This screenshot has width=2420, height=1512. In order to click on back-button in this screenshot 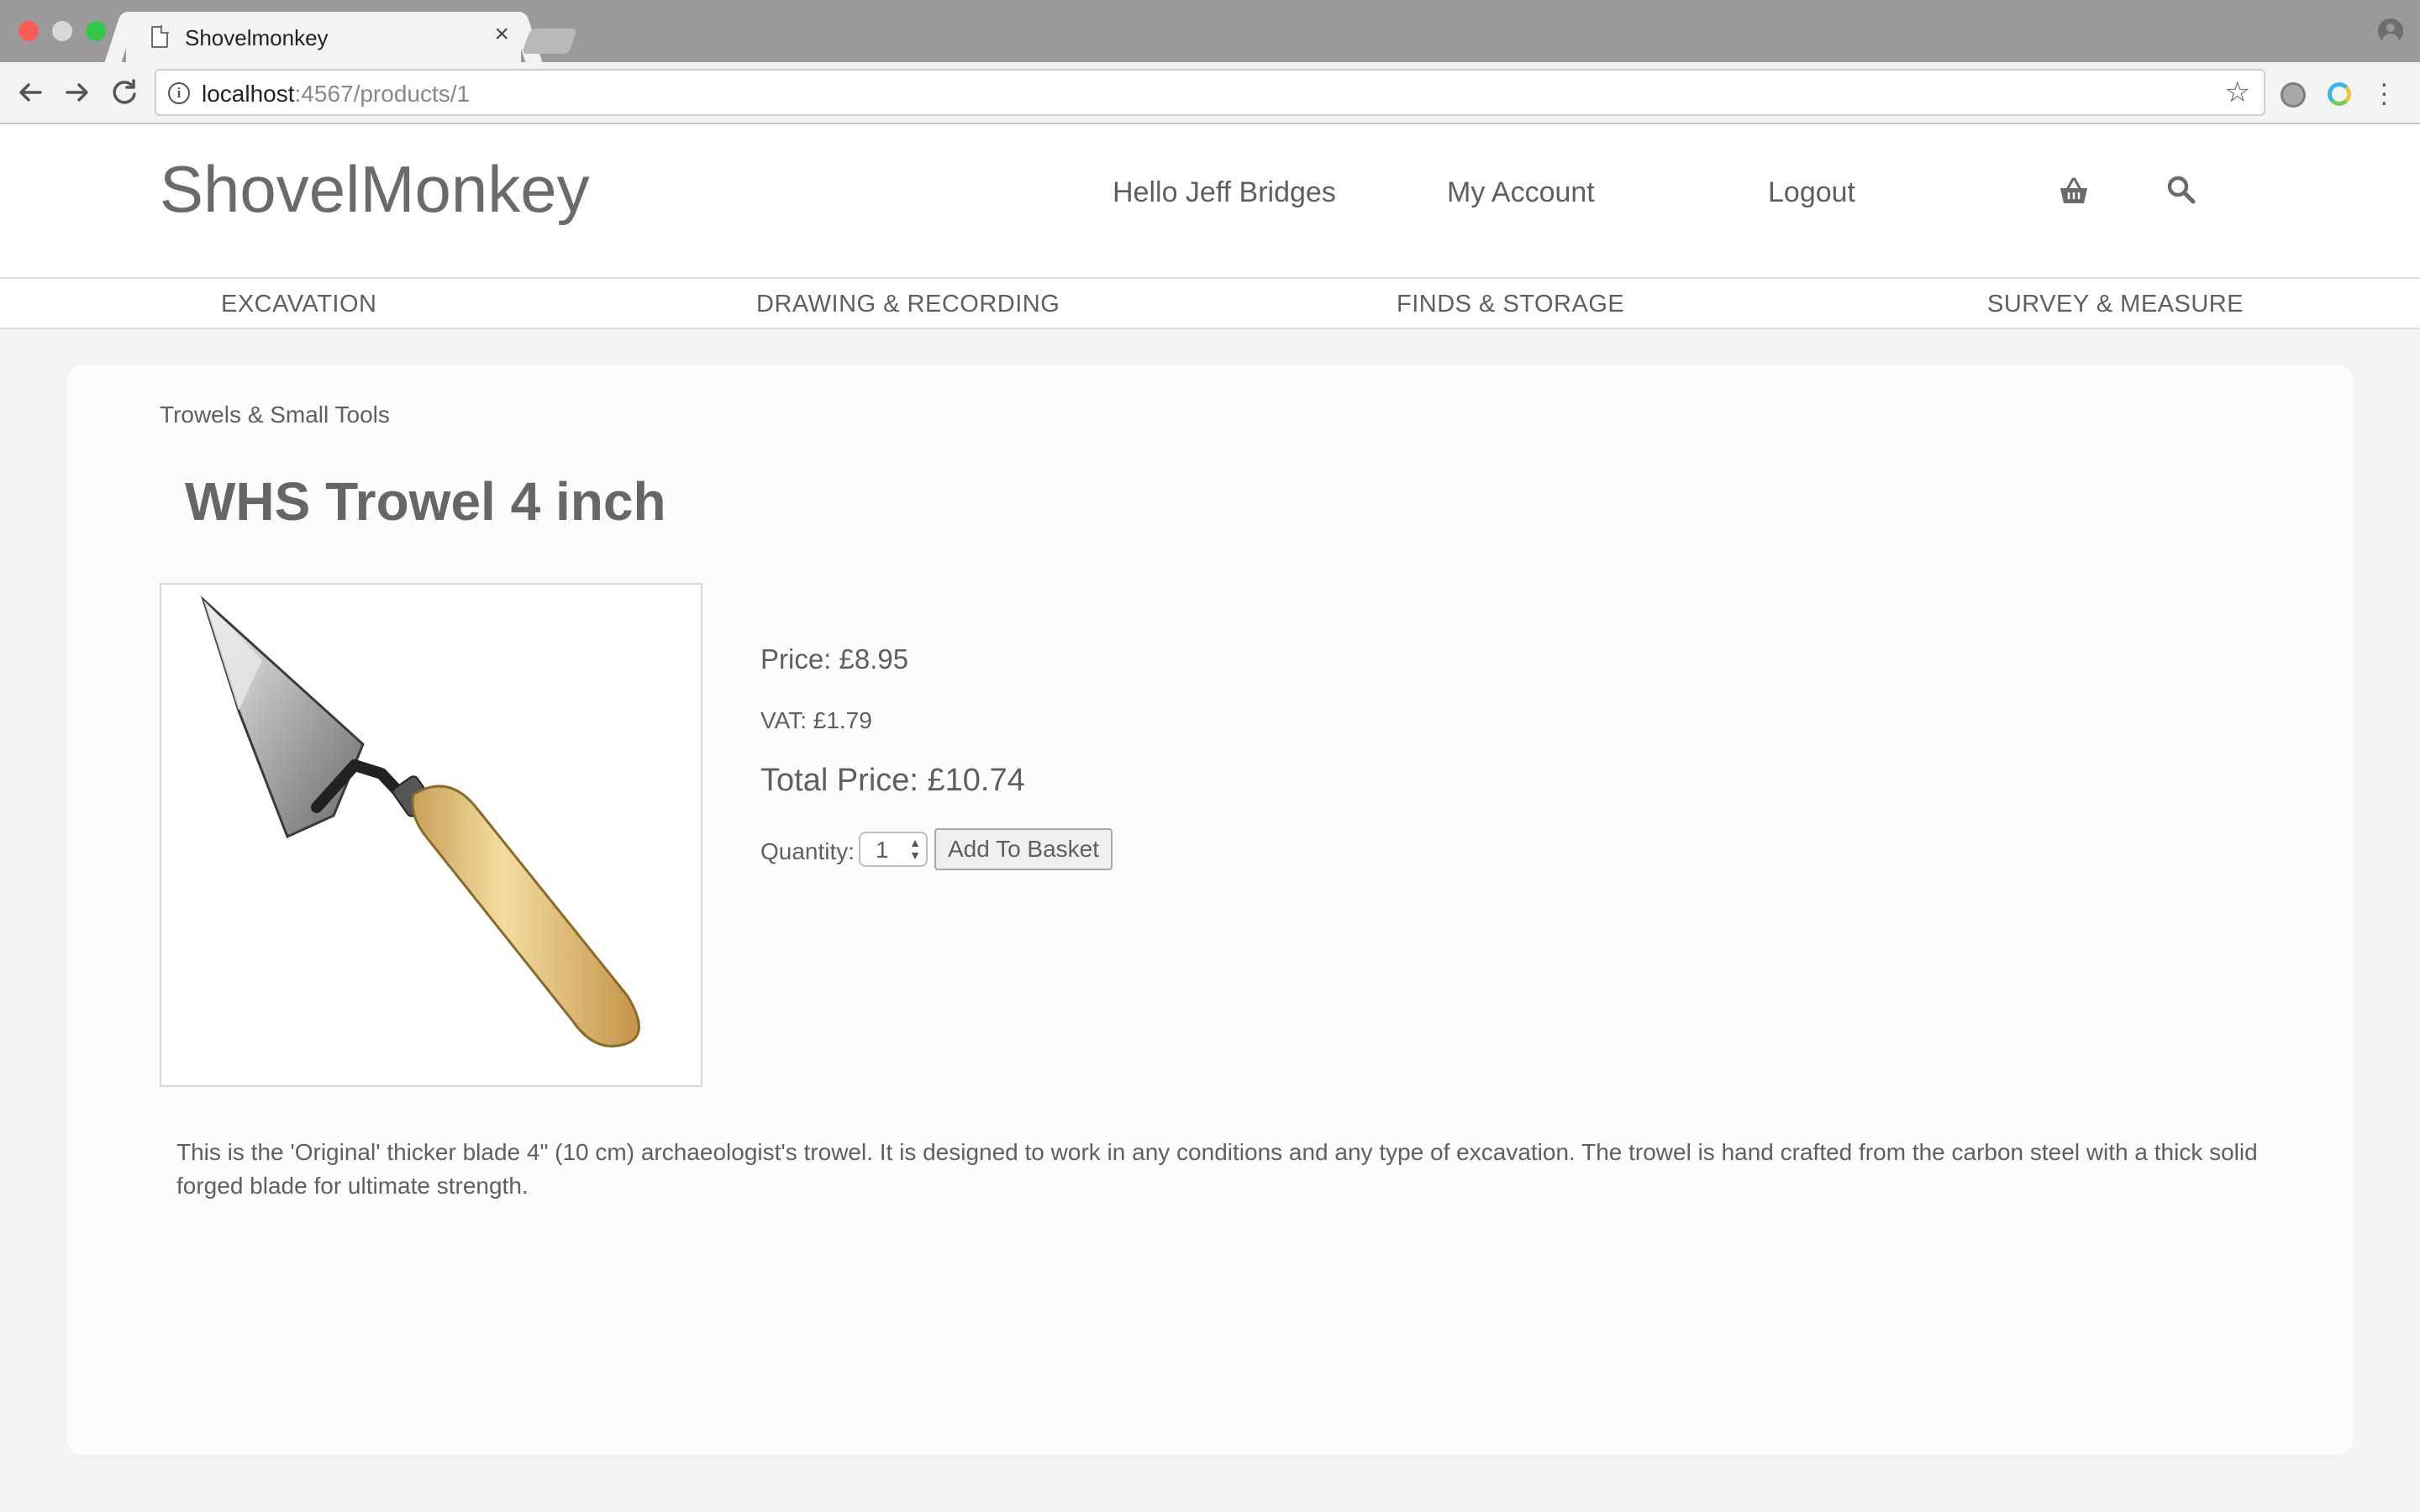, I will do `click(30, 92)`.